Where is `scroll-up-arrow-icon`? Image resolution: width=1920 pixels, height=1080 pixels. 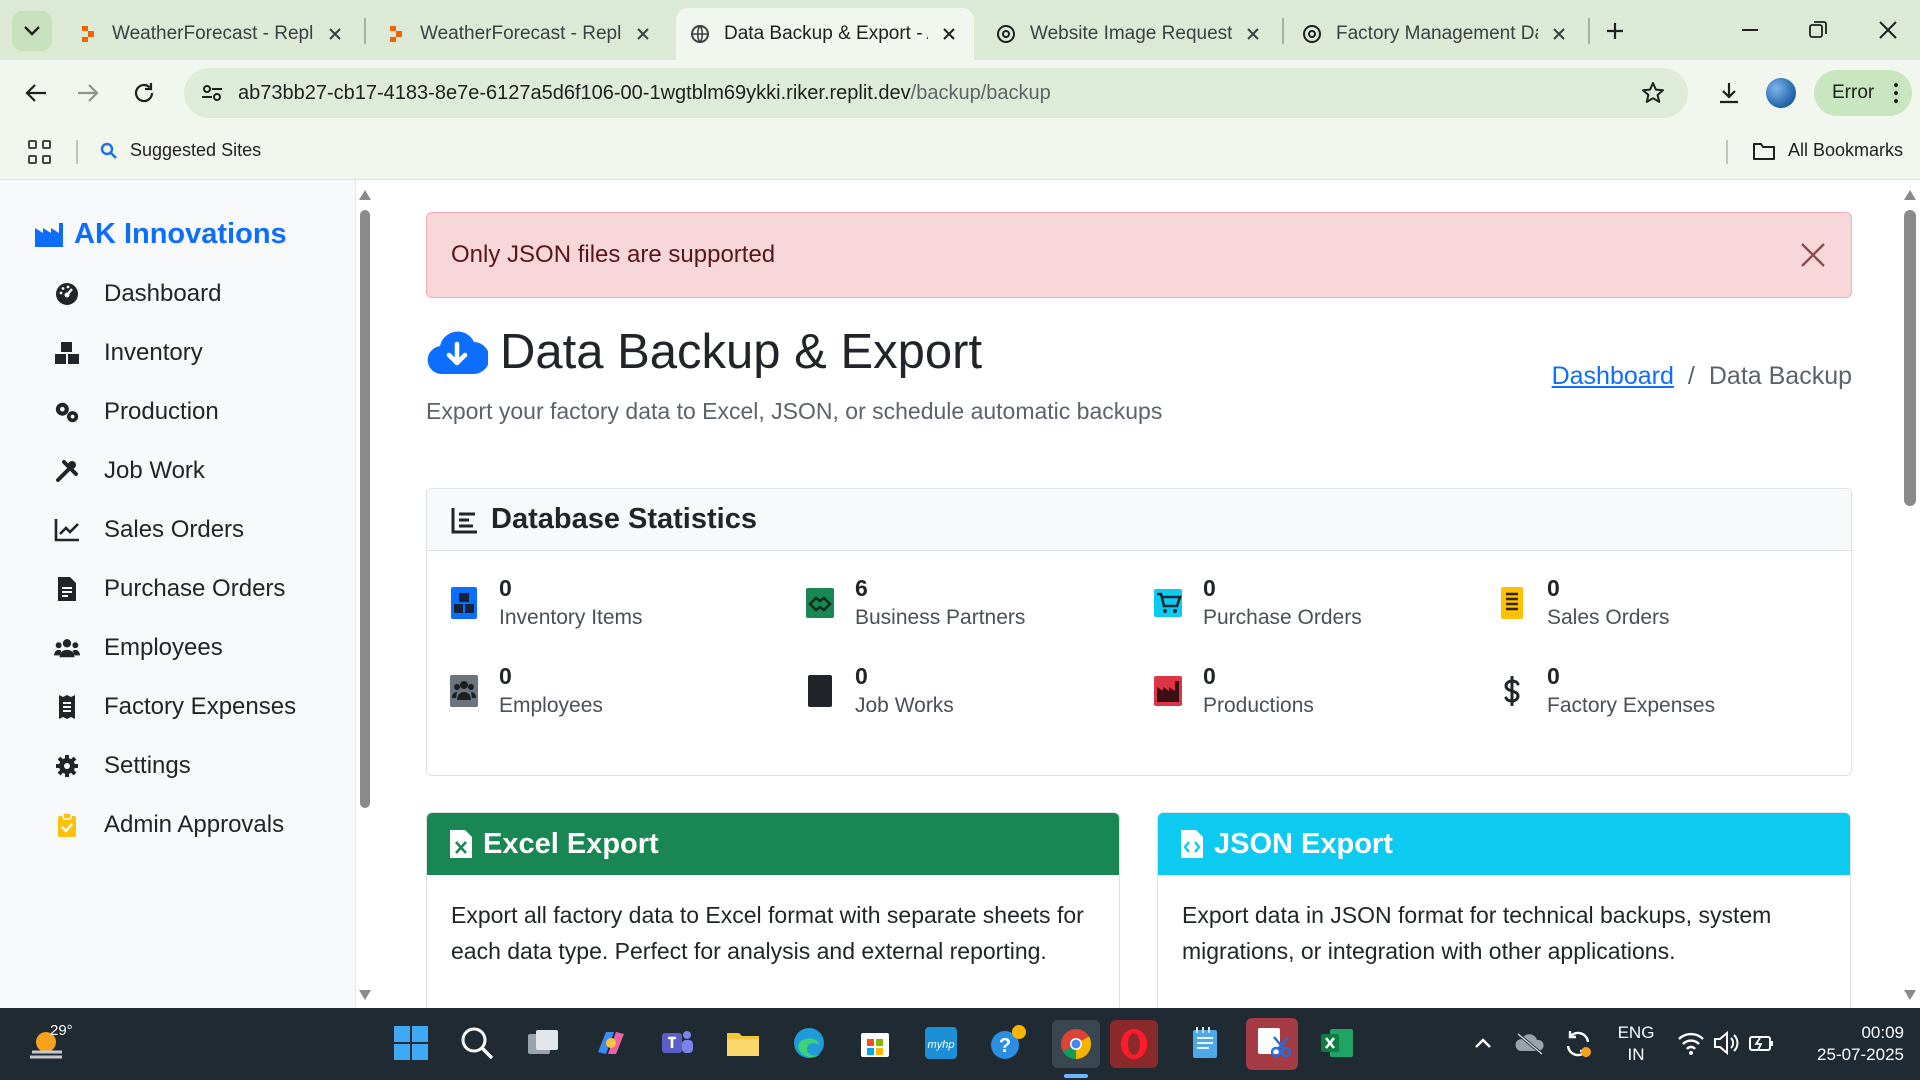 scroll-up-arrow-icon is located at coordinates (365, 195).